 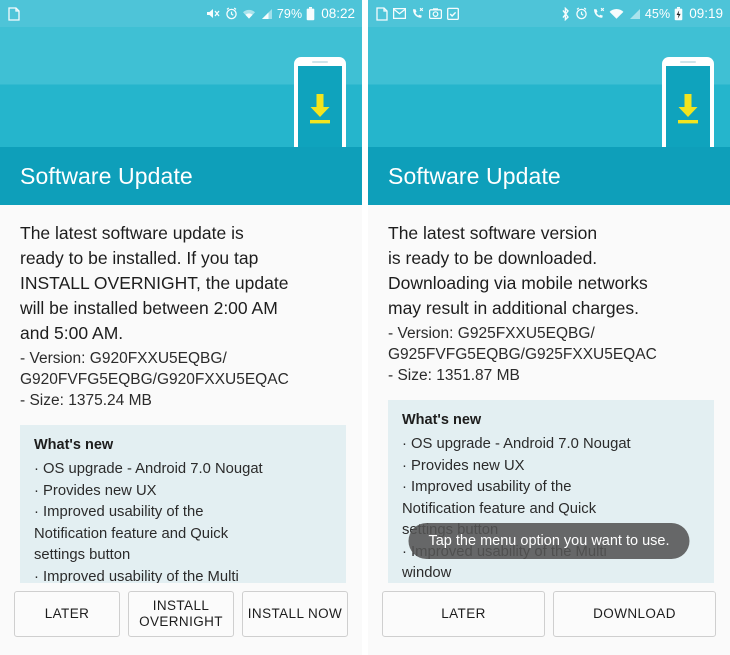 I want to click on download-button: DOWNLOAD, so click(x=634, y=614).